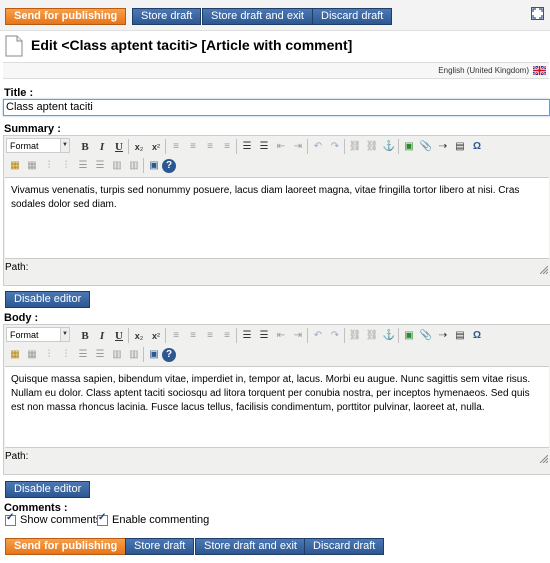 Image resolution: width=550 pixels, height=563 pixels. I want to click on summary-disable-editor-button: Disable editor, so click(48, 299).